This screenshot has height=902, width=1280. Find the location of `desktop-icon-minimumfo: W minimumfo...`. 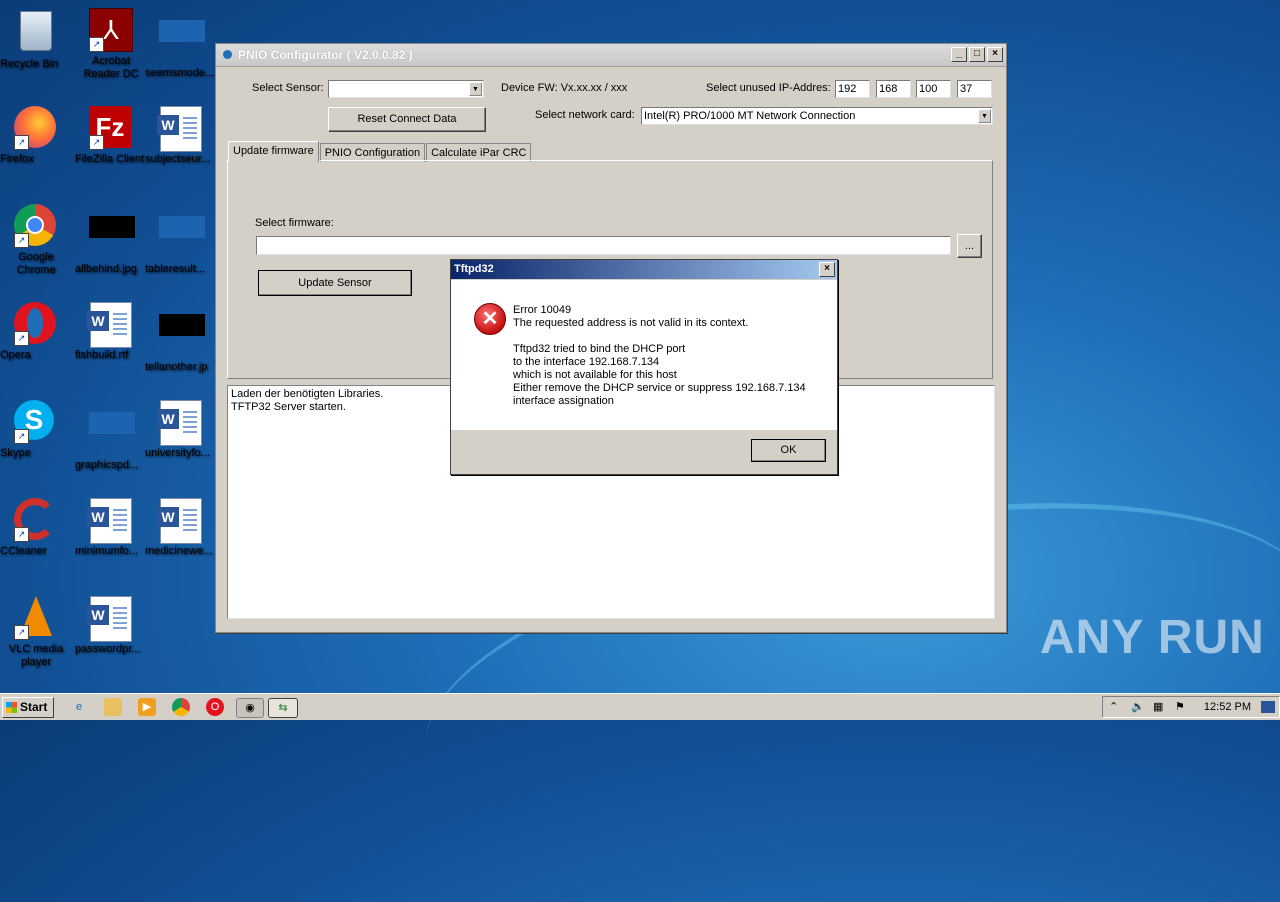

desktop-icon-minimumfo: W minimumfo... is located at coordinates (111, 527).